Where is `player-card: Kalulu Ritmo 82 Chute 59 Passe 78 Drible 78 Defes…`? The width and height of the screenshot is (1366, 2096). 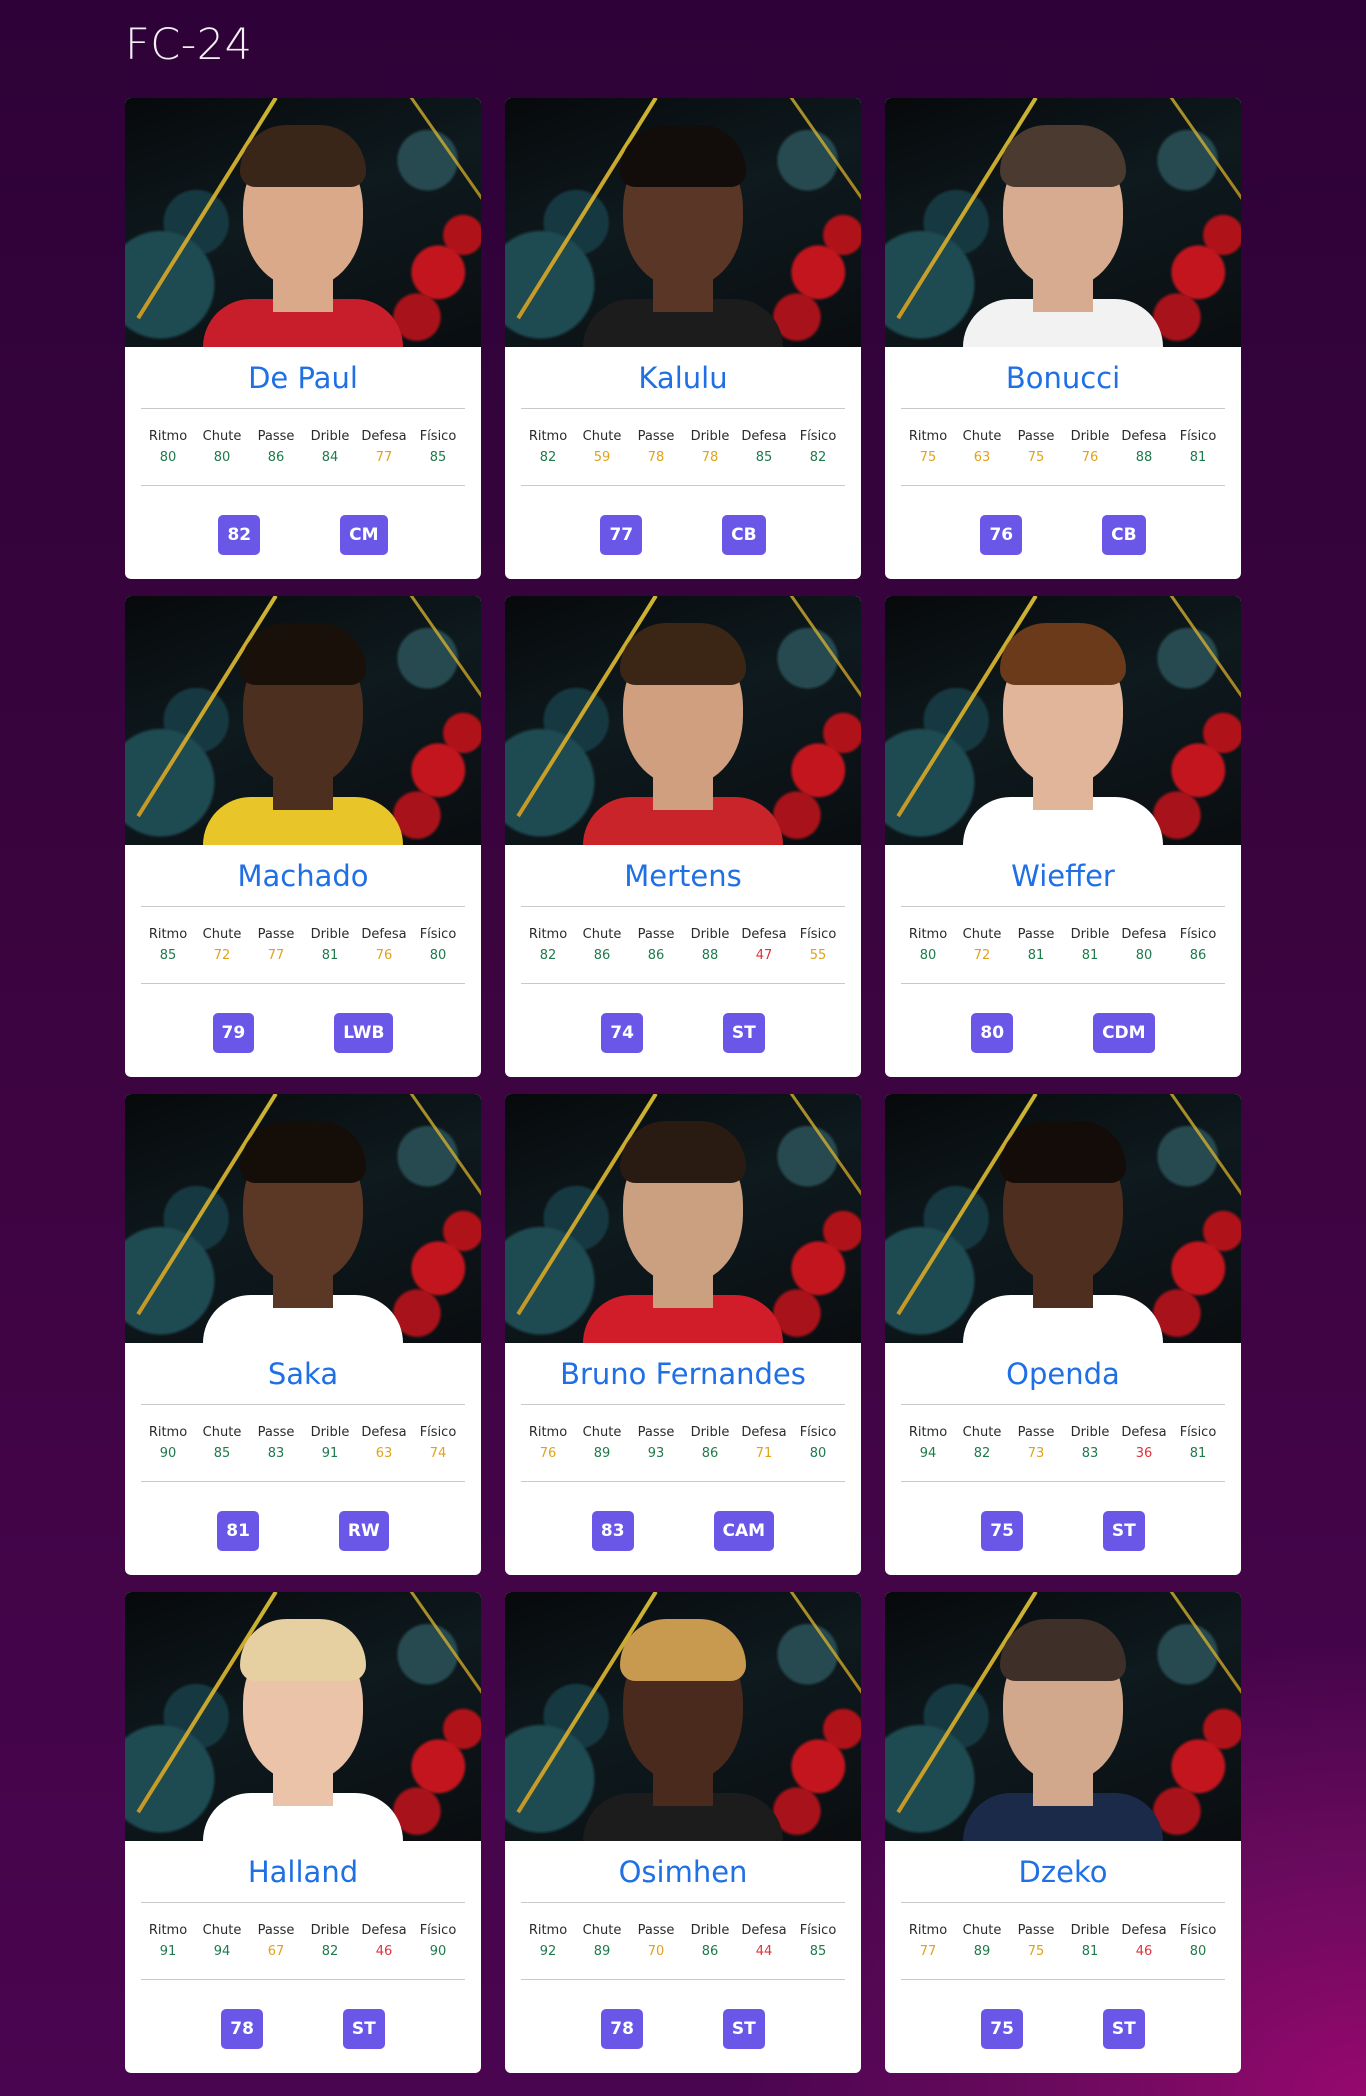
player-card: Kalulu Ritmo 82 Chute 59 Passe 78 Drible 78 Defes… is located at coordinates (683, 338).